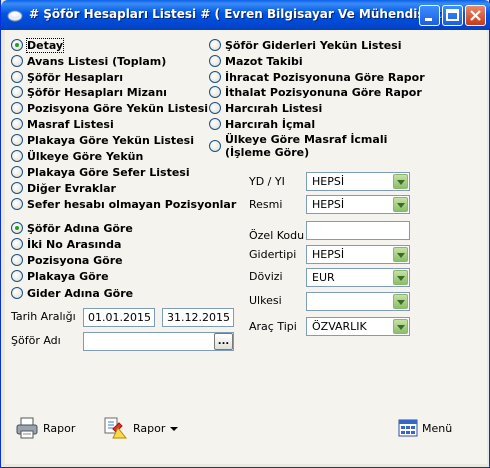 This screenshot has height=468, width=490. Describe the element at coordinates (43, 316) in the screenshot. I see `date-range-label: Tarih Aralığı` at that location.